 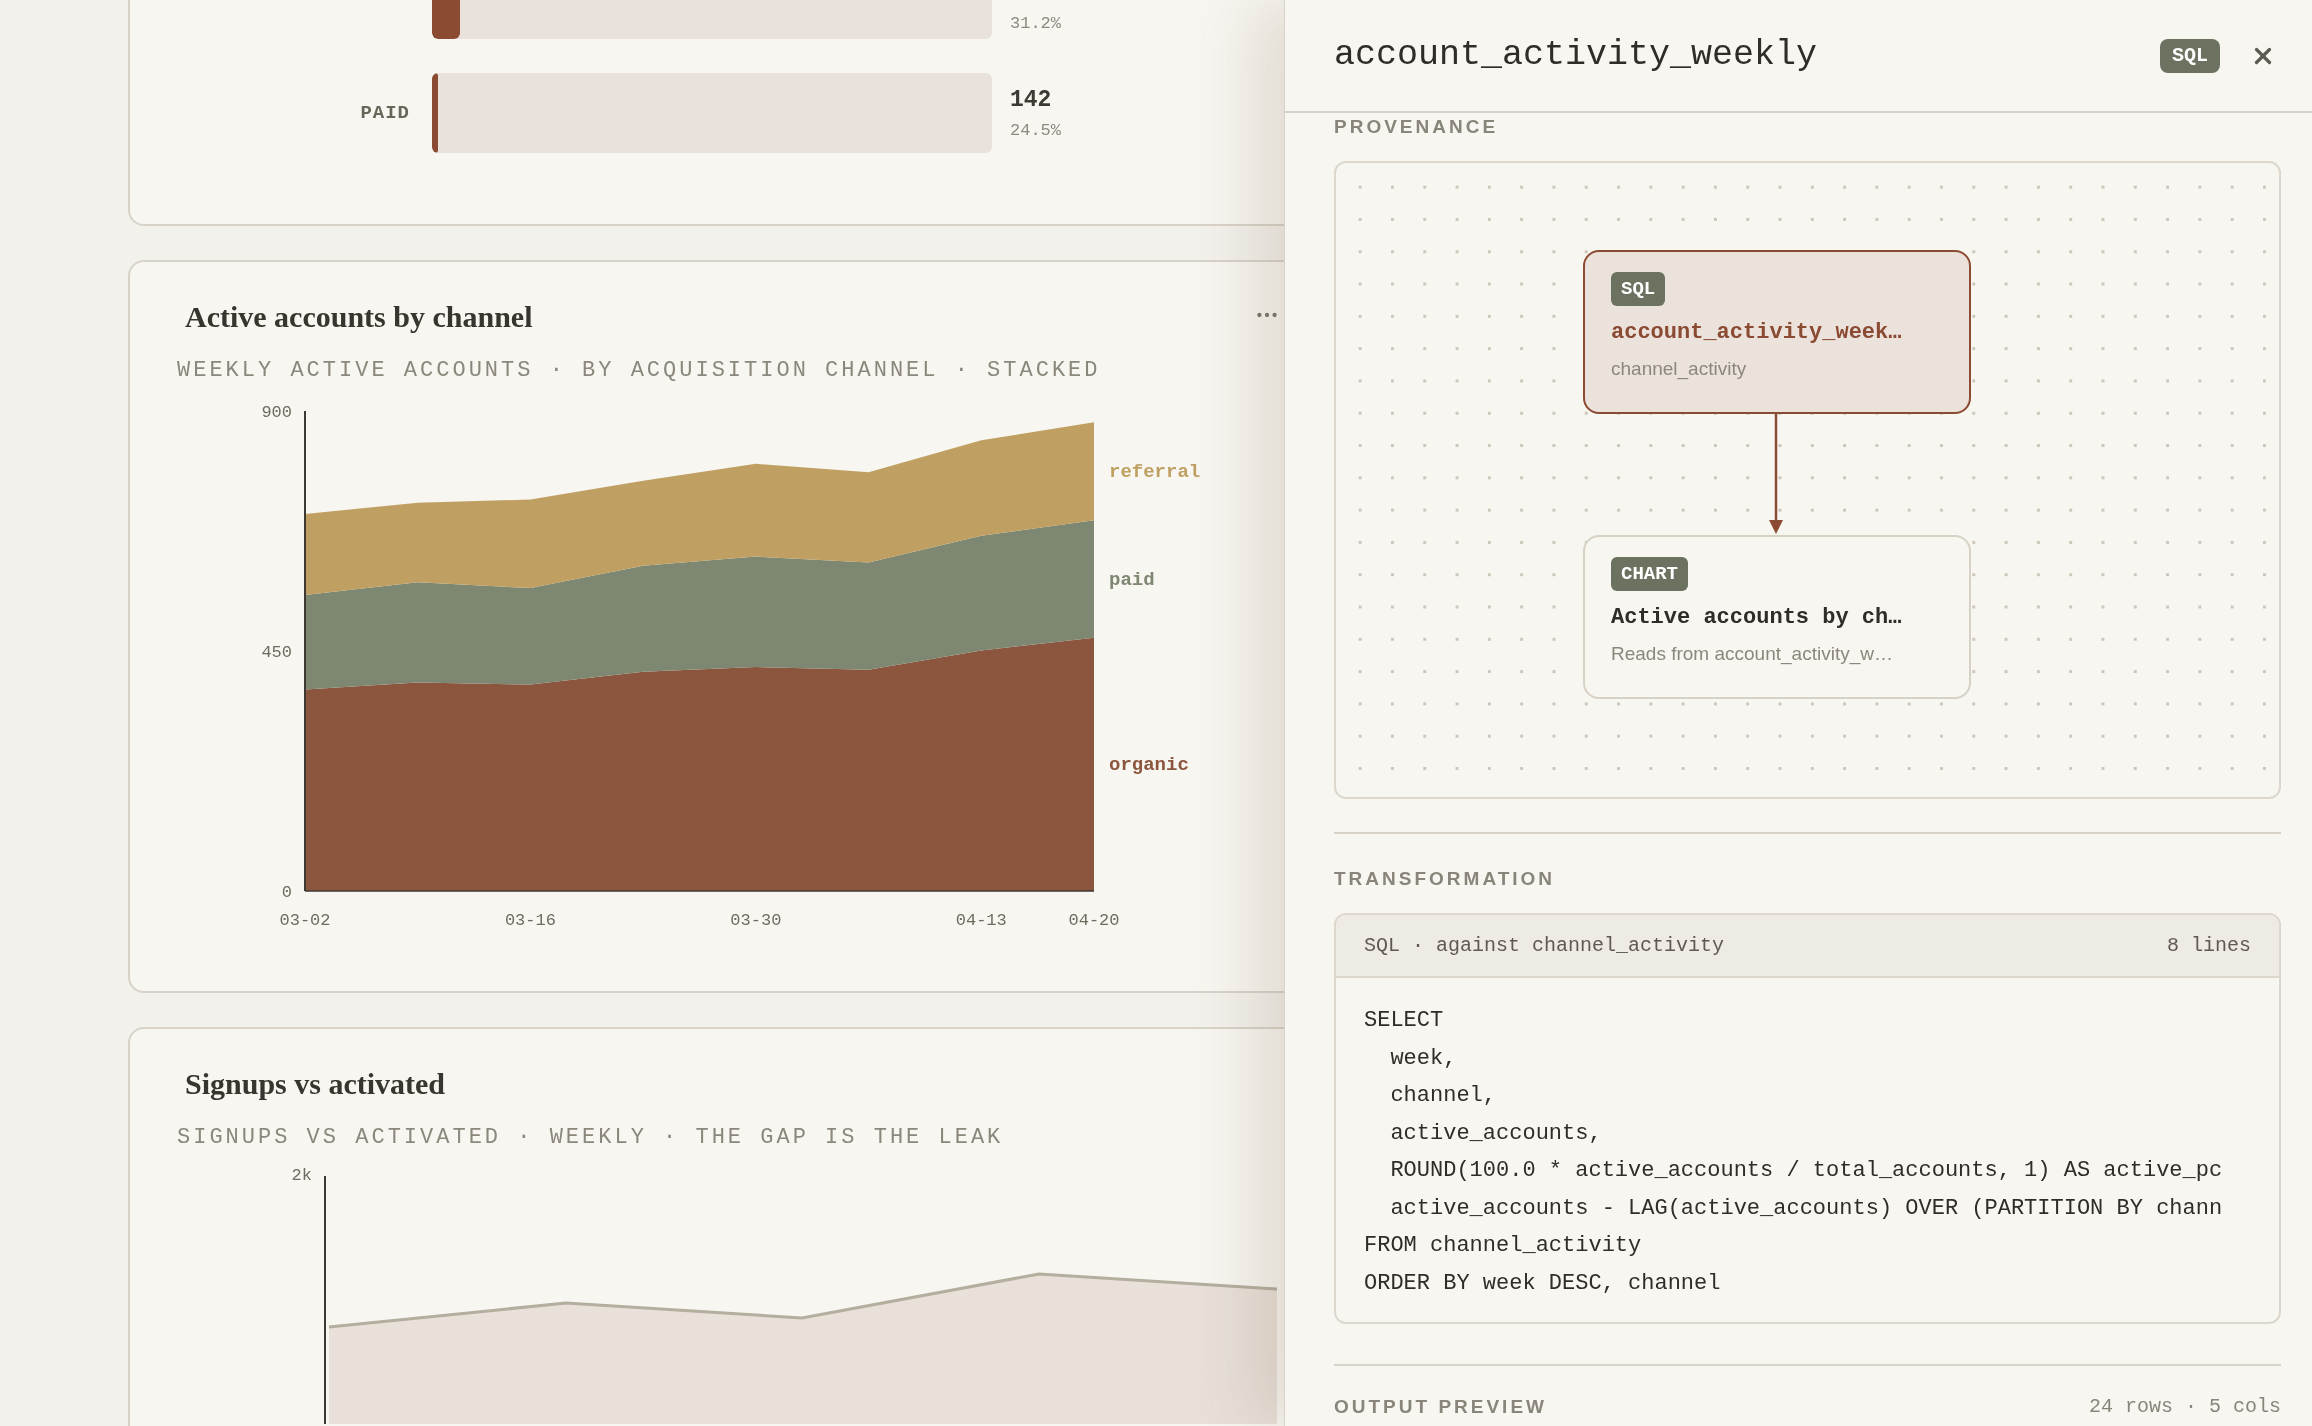 What do you see at coordinates (1806, 1171) in the screenshot?
I see `code-line: ROUND(100.0 * active_accounts / total_accounts, 1) AS active_pc` at bounding box center [1806, 1171].